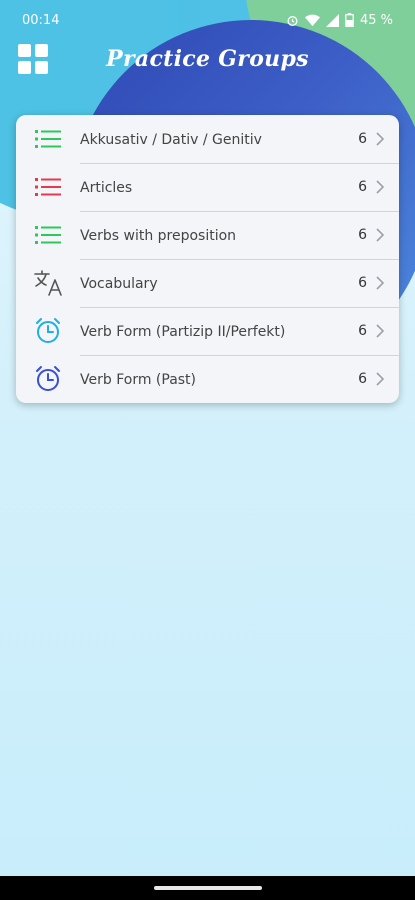  I want to click on list-item: Verbs with preposition 6, so click(207, 235).